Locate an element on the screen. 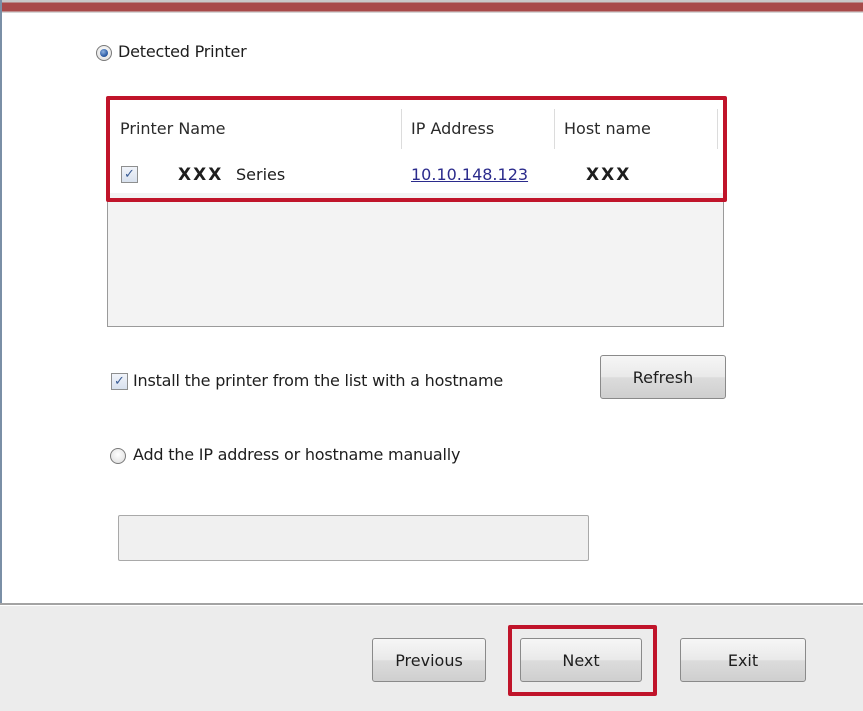 Image resolution: width=863 pixels, height=711 pixels. printer-host-name: XXX is located at coordinates (609, 175).